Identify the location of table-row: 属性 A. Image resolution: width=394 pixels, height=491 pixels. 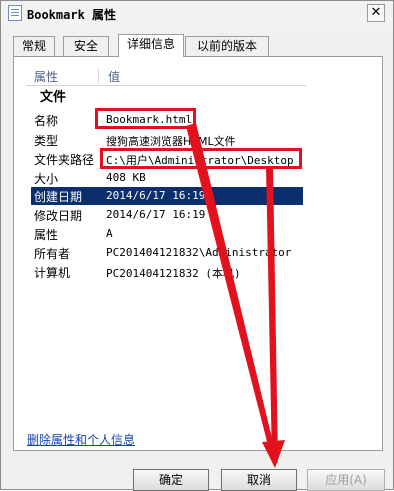
(169, 234).